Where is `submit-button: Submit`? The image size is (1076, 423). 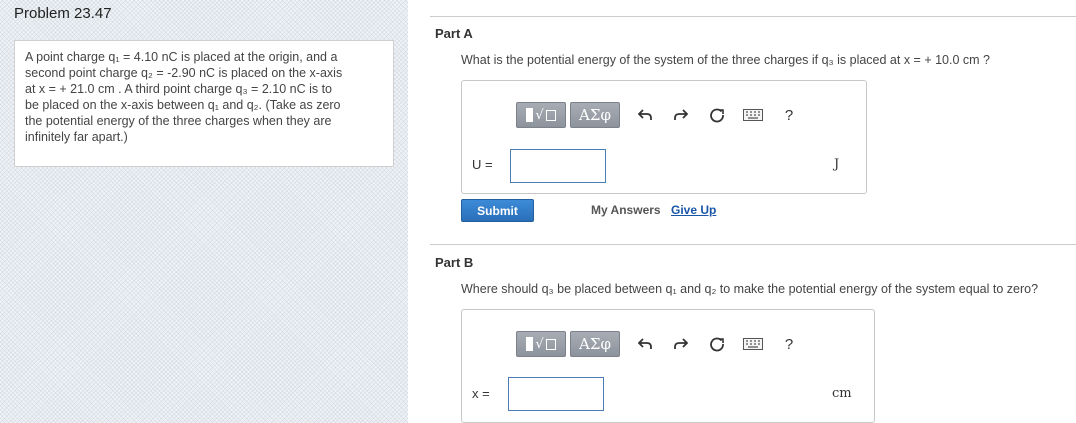 submit-button: Submit is located at coordinates (497, 210).